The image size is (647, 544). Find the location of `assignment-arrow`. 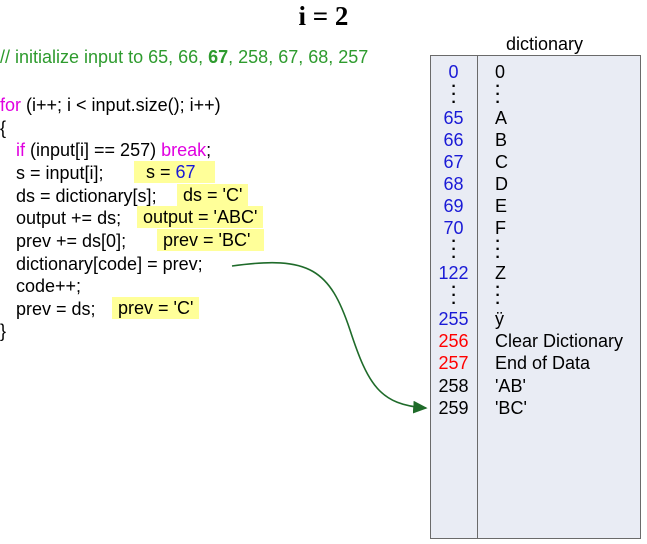

assignment-arrow is located at coordinates (329, 337).